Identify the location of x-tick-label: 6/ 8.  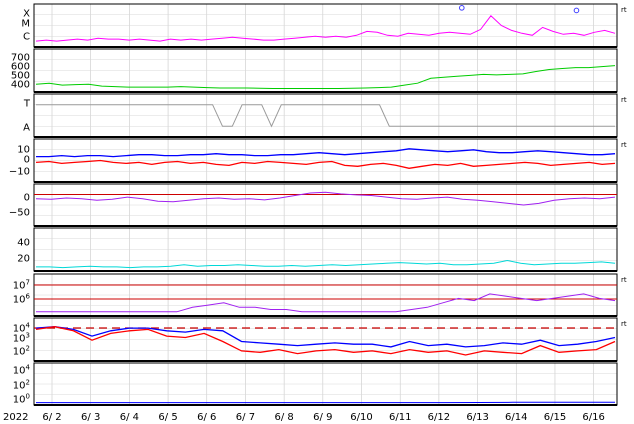
(283, 417).